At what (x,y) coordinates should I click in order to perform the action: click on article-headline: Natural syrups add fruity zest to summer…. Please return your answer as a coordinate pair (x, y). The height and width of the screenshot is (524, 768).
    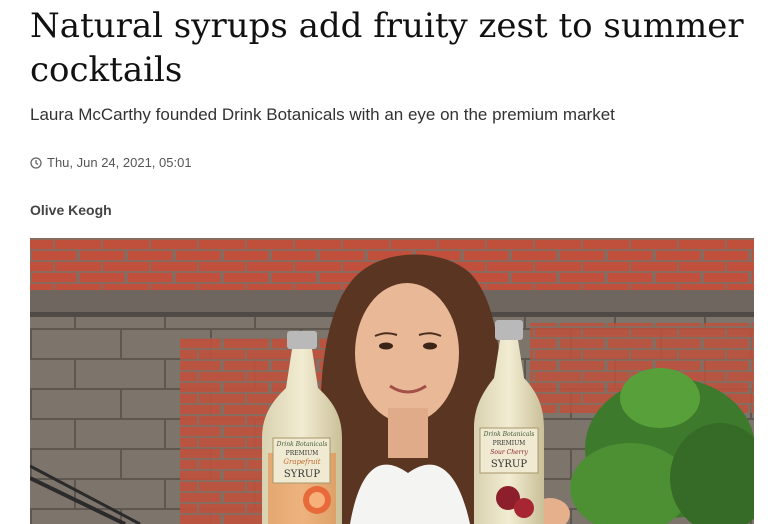
    Looking at the image, I should click on (387, 48).